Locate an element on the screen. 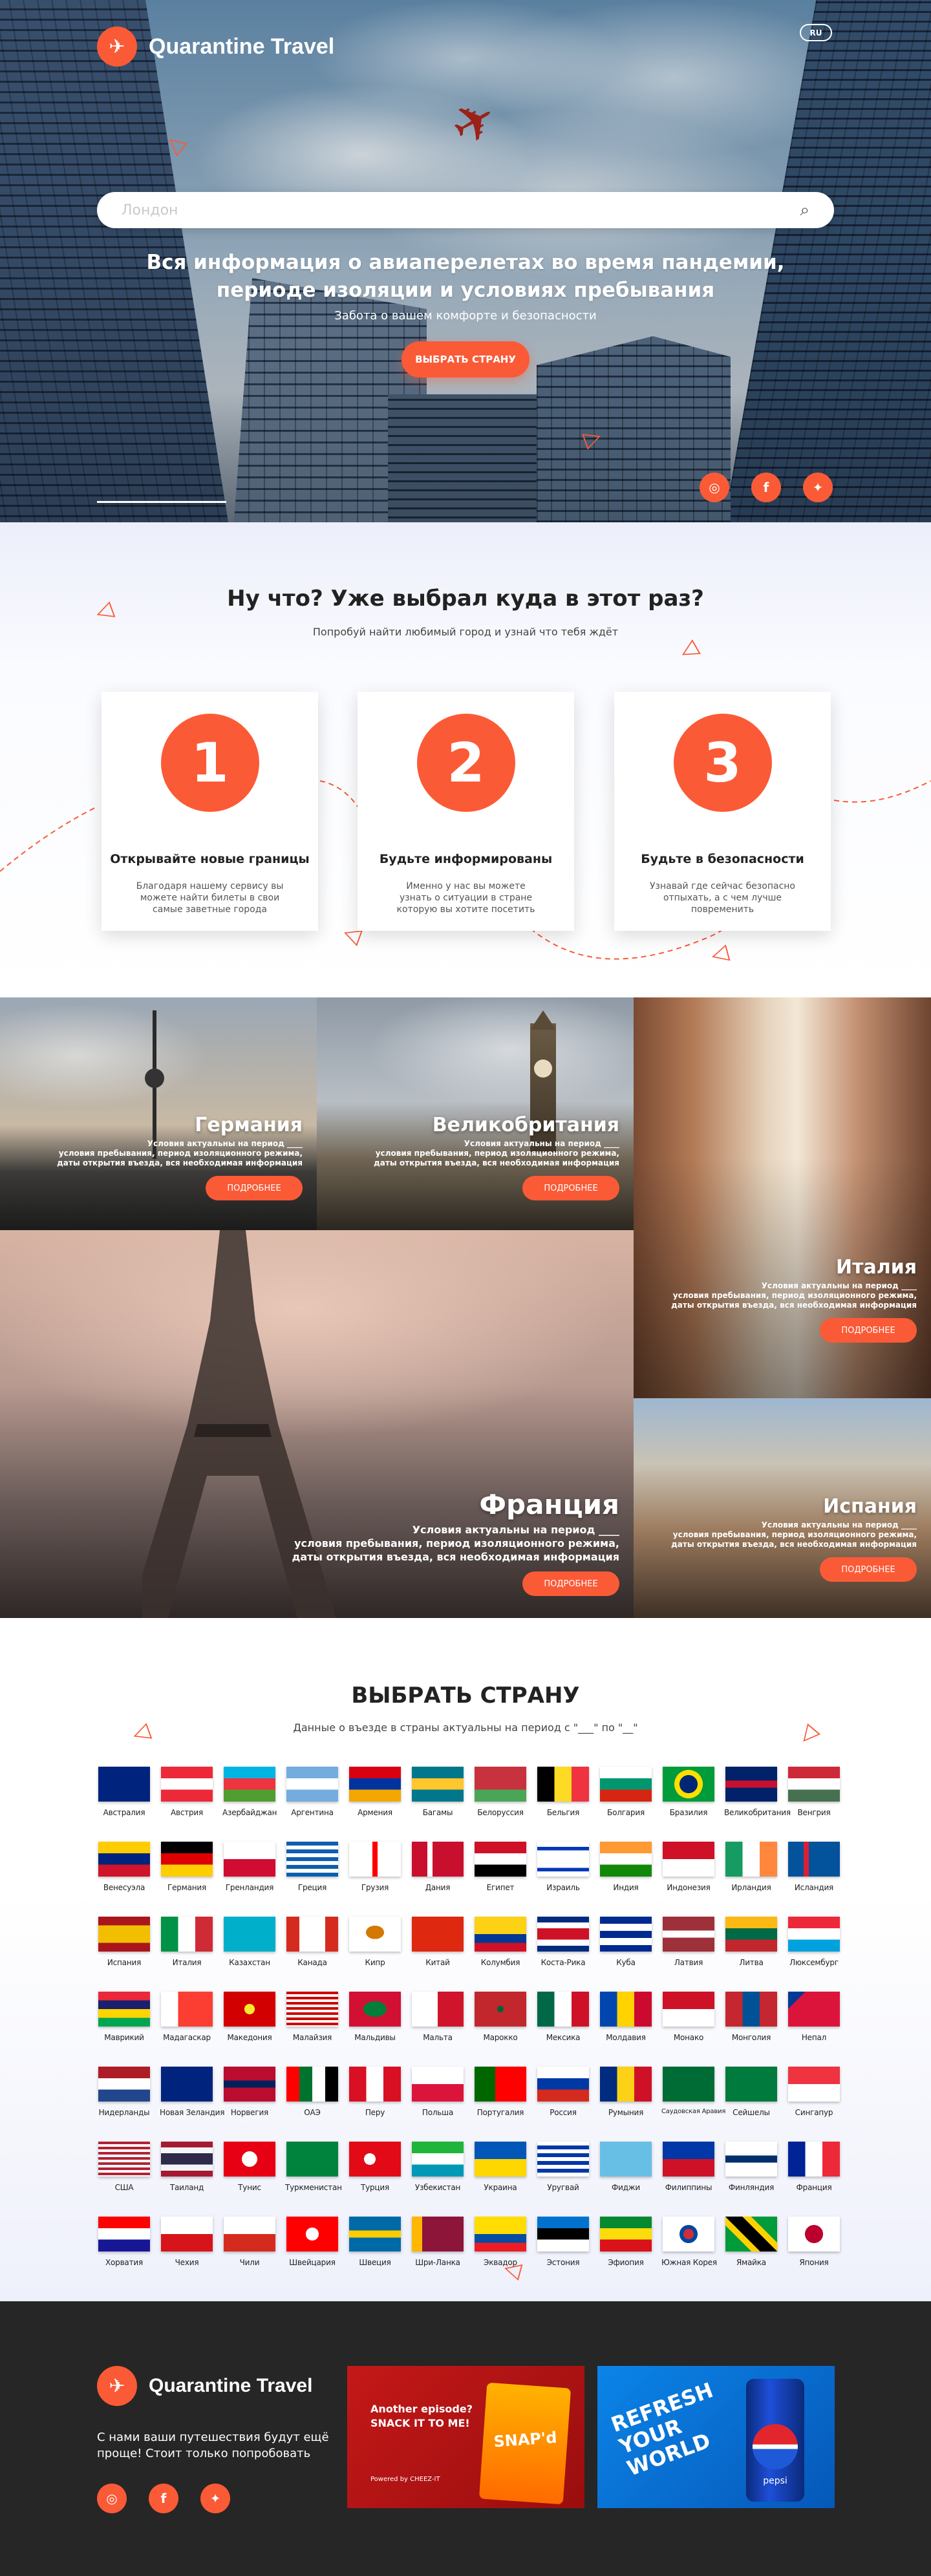 This screenshot has width=931, height=2576. country-item: Мадагаскар is located at coordinates (187, 2017).